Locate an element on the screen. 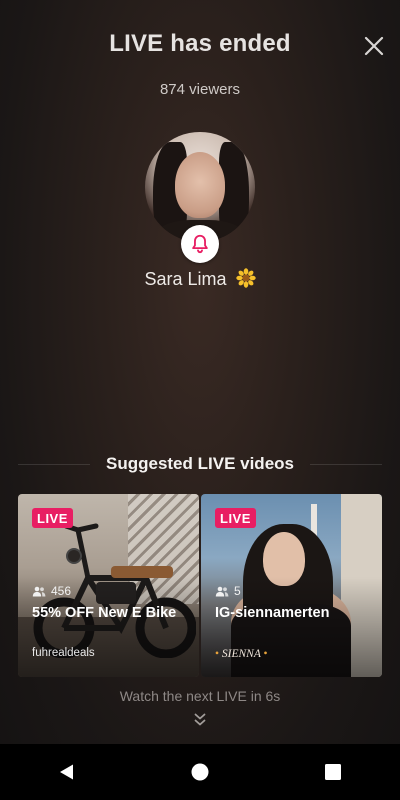  divider-right is located at coordinates (346, 464).